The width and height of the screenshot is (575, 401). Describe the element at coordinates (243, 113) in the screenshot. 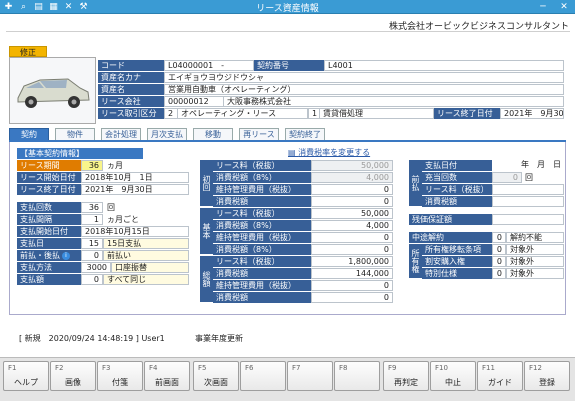

I see `category-name: オペレーティング・リース` at that location.